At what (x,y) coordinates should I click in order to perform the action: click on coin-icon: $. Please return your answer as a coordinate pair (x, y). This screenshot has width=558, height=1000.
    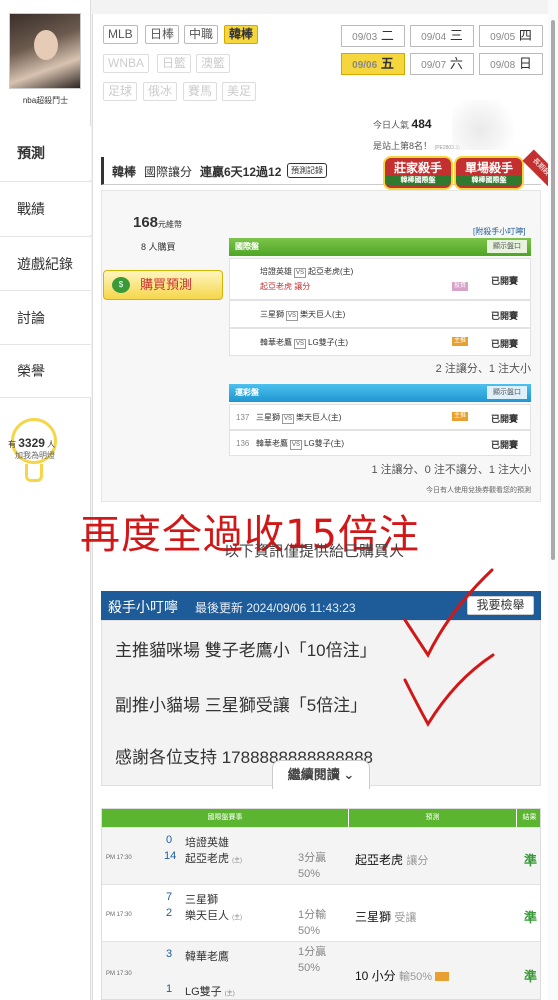
    Looking at the image, I should click on (121, 285).